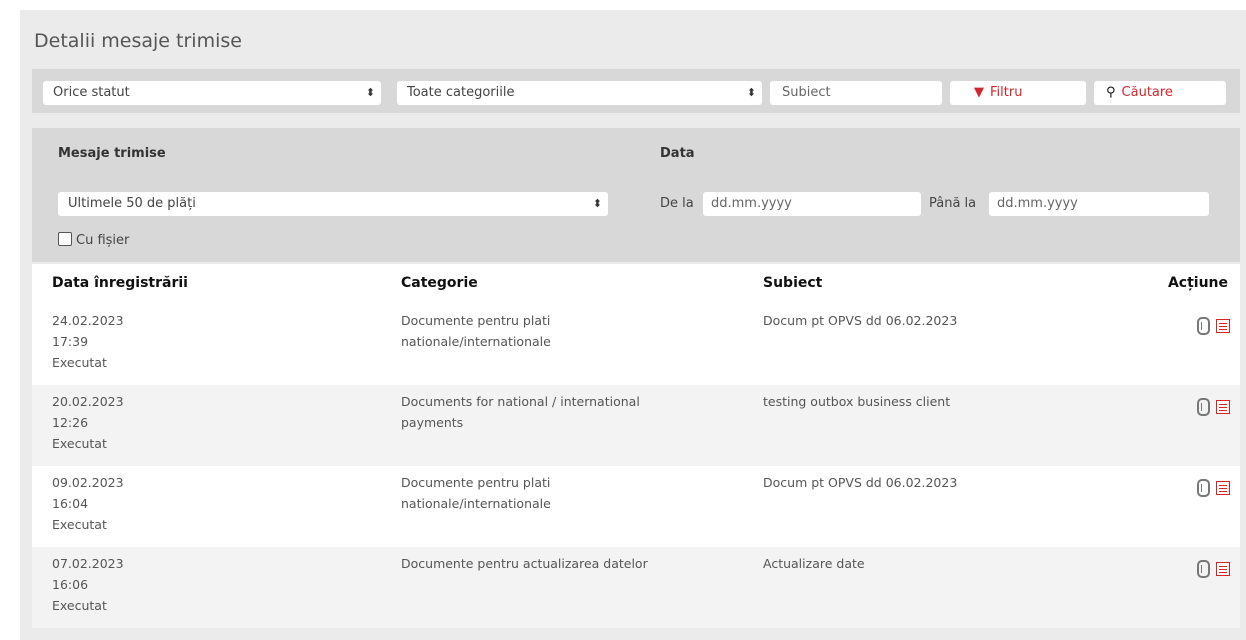 The width and height of the screenshot is (1246, 640). I want to click on to-label: Până la, so click(953, 203).